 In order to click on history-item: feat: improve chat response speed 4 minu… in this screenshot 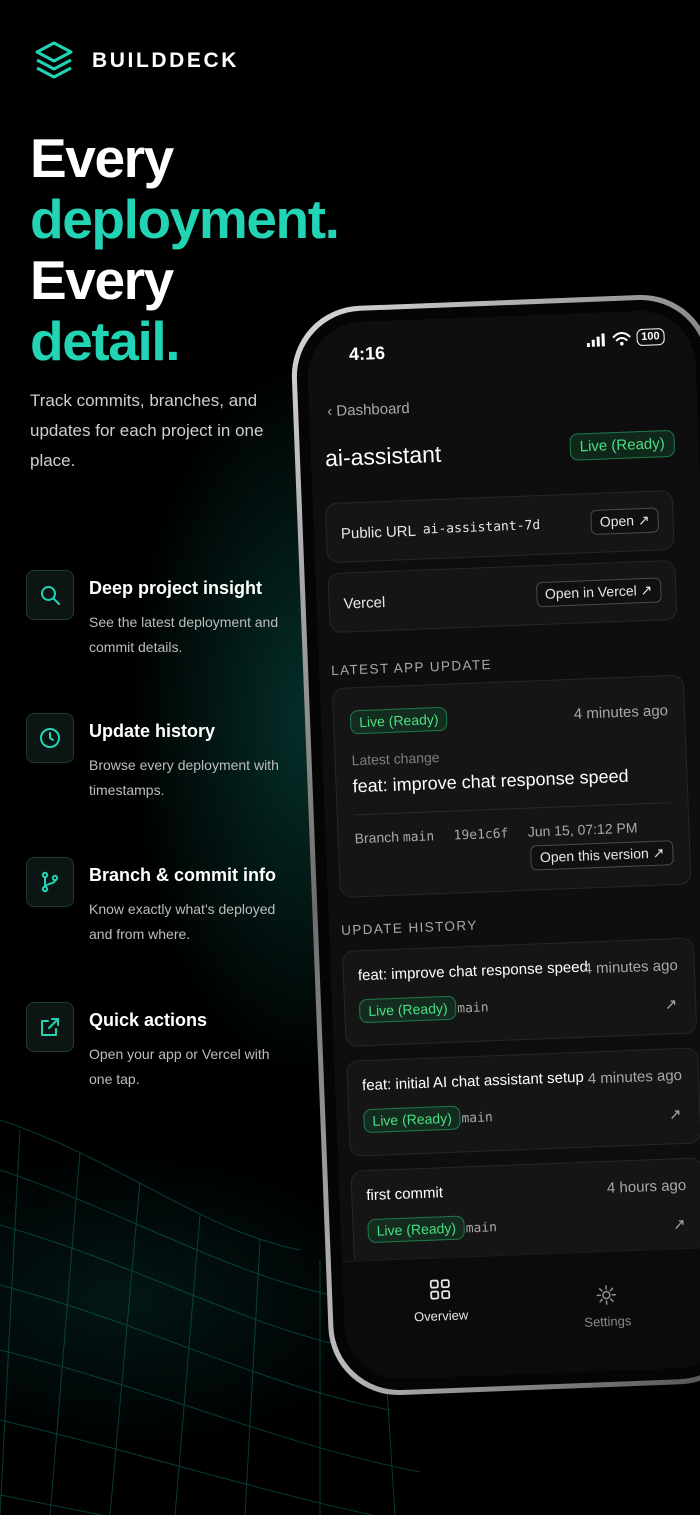, I will do `click(519, 992)`.